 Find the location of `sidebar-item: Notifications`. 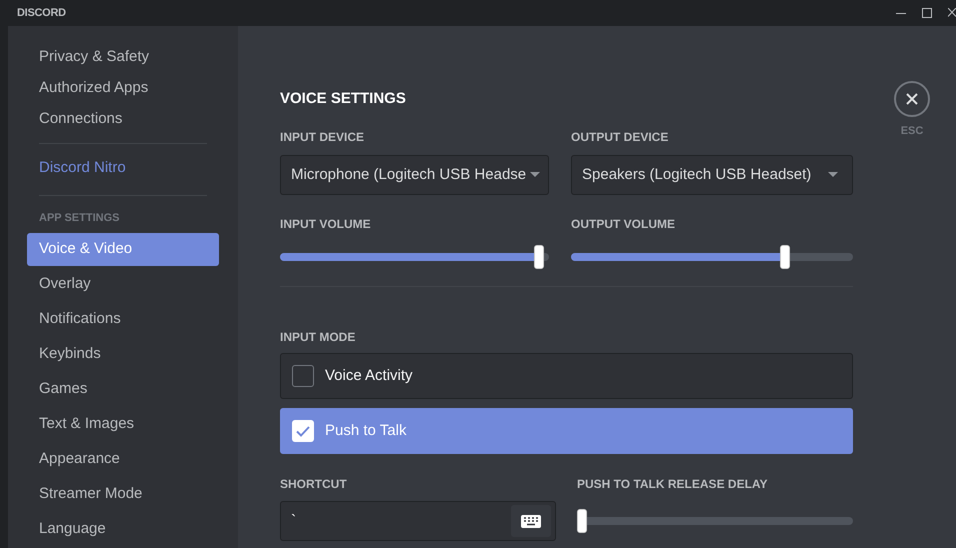

sidebar-item: Notifications is located at coordinates (123, 319).